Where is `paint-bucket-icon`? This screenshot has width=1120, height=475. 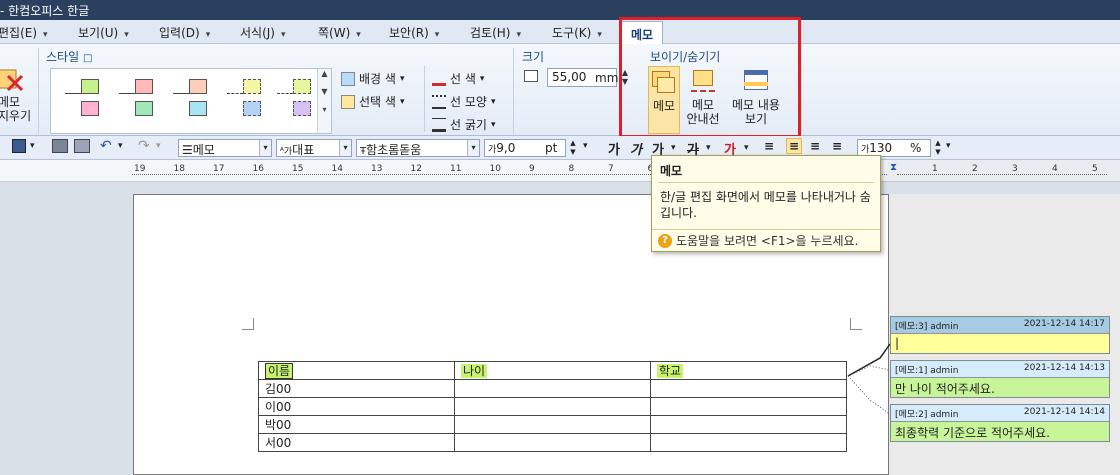 paint-bucket-icon is located at coordinates (348, 78).